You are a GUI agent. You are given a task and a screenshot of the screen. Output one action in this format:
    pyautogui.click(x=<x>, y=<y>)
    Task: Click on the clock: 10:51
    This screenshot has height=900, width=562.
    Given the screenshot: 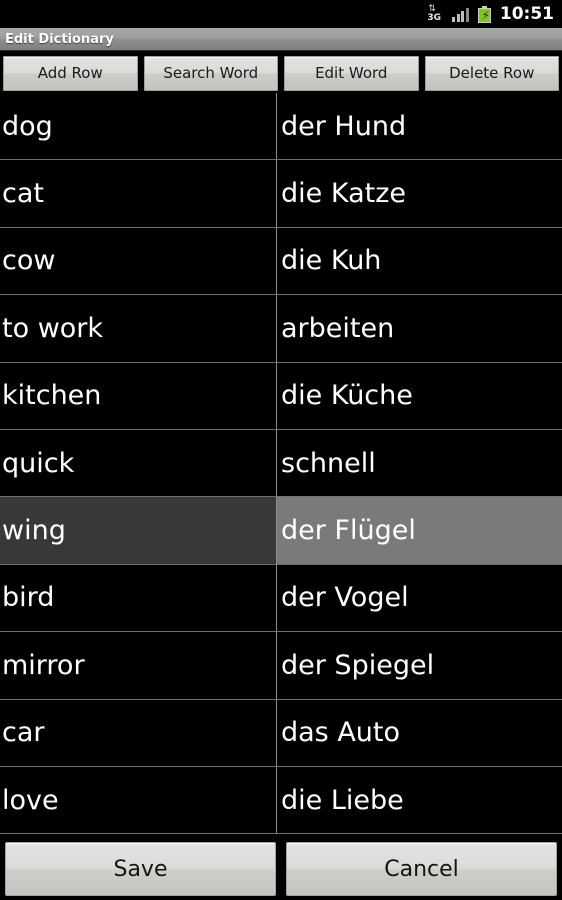 What is the action you would take?
    pyautogui.click(x=527, y=14)
    